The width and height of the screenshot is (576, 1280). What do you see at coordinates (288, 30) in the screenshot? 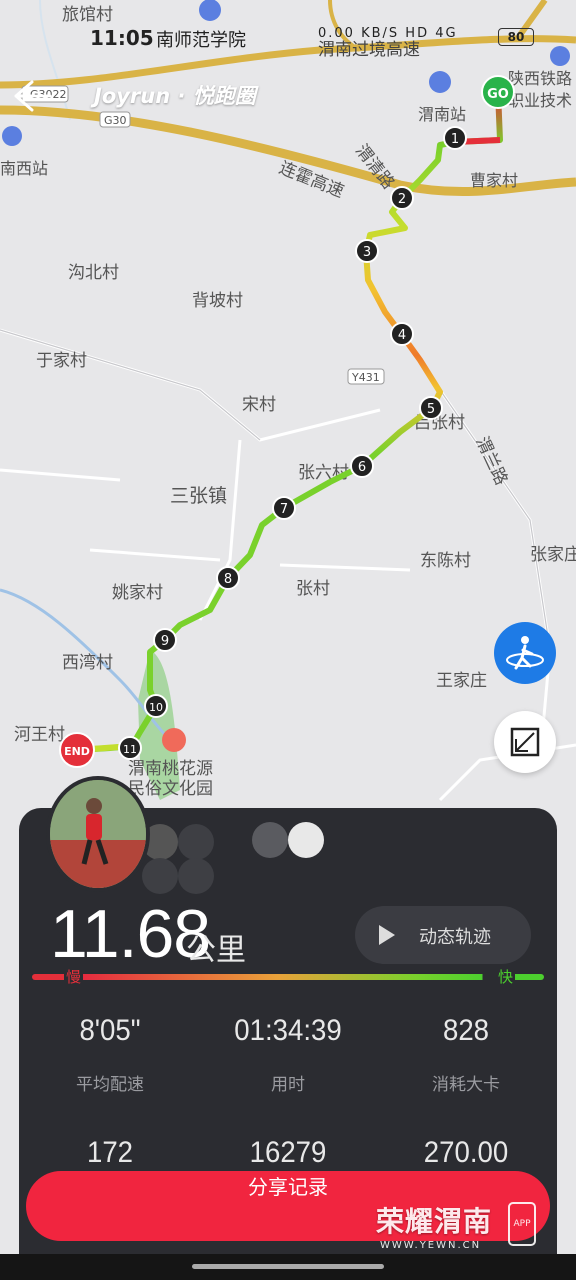
I see `status-bar: 11:05 南师范学院 0.00 KB/S HD 4G 80` at bounding box center [288, 30].